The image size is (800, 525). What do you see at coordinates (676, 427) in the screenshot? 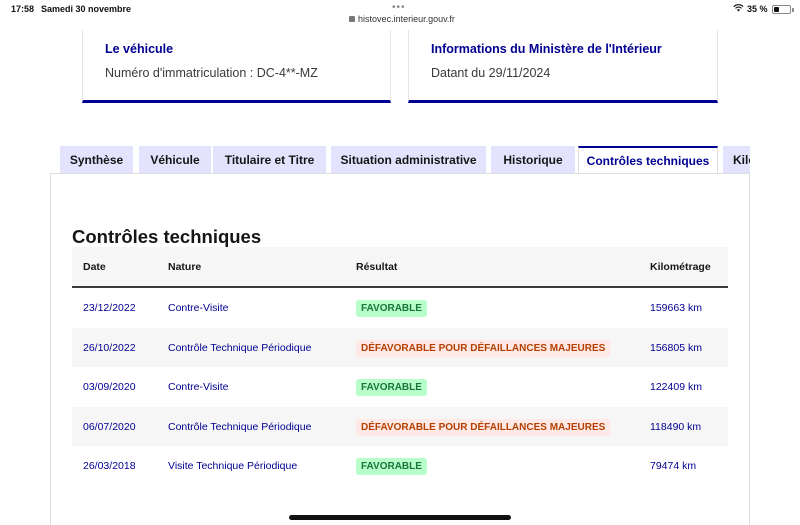
I see `cell-km: 118490 km` at bounding box center [676, 427].